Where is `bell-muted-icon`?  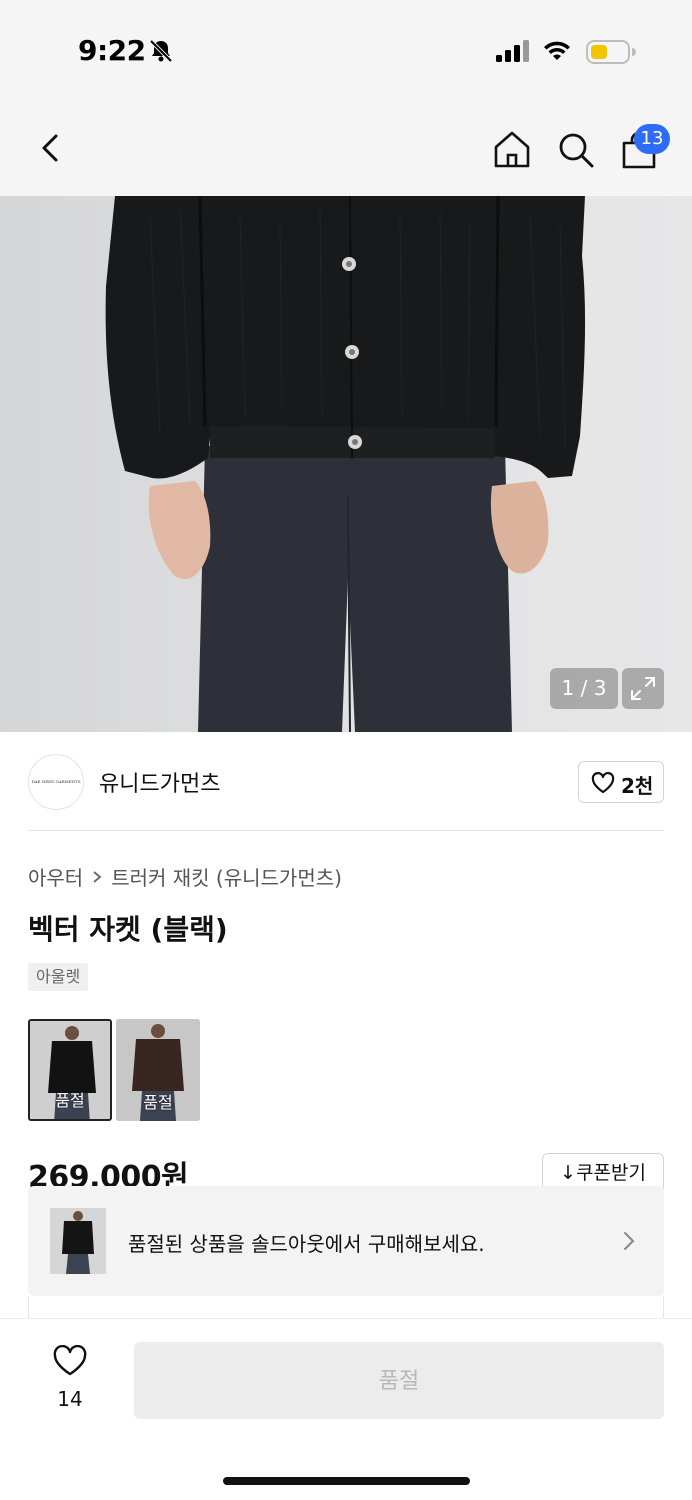 bell-muted-icon is located at coordinates (161, 51).